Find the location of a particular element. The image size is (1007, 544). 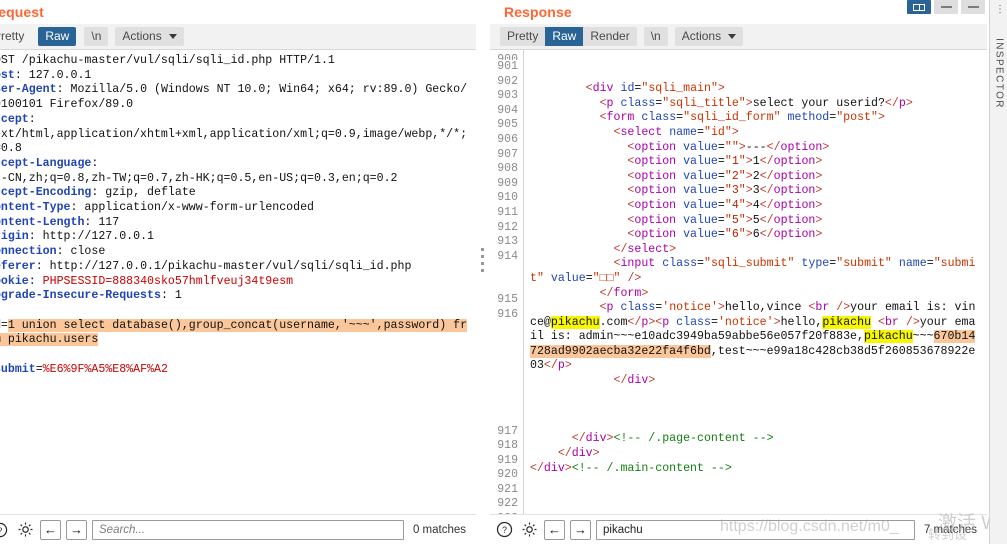

layout-vertical-split-button is located at coordinates (919, 7).